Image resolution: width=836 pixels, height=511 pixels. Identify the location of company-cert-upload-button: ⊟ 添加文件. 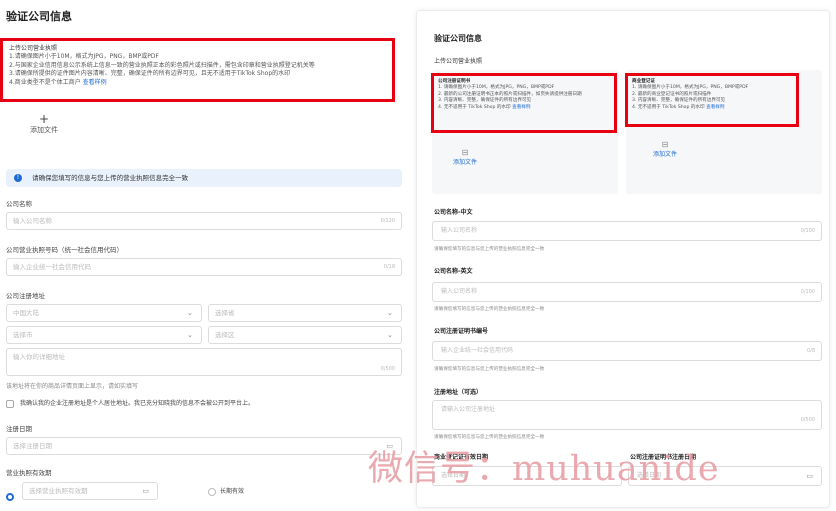
(465, 157).